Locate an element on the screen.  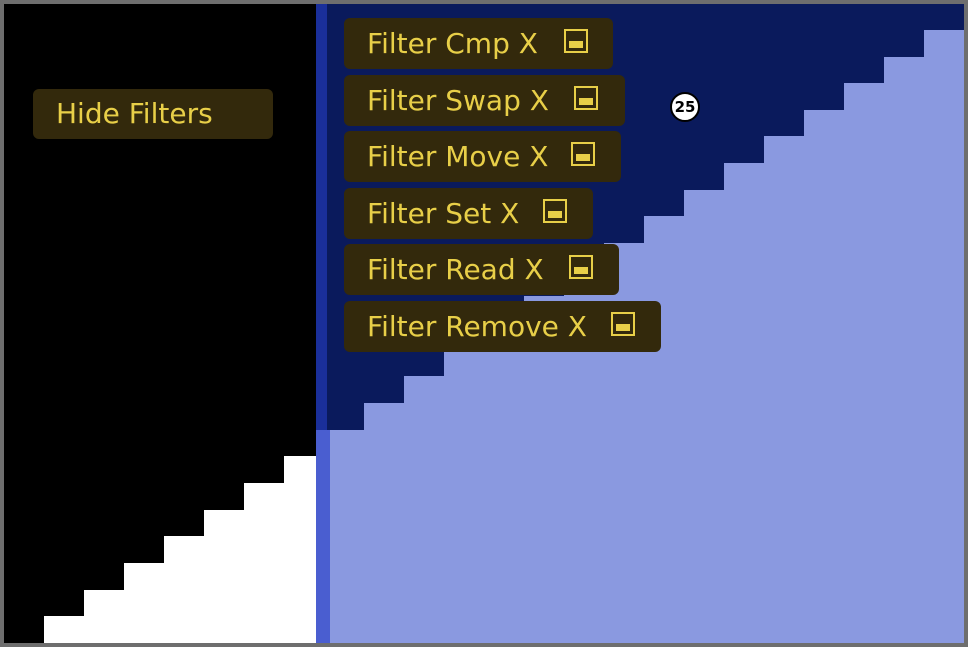
hide-filters-label: Hide Filters is located at coordinates (134, 113).